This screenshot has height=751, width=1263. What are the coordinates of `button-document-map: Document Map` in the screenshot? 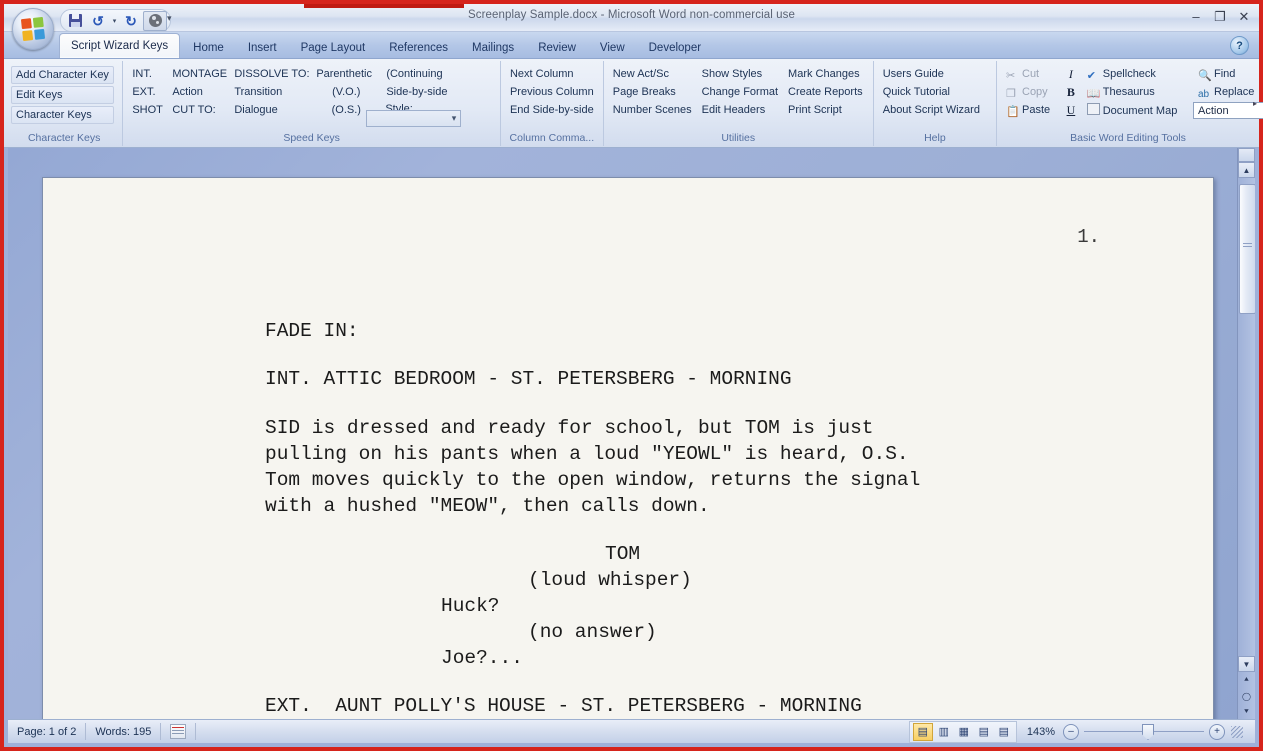 It's located at (1137, 110).